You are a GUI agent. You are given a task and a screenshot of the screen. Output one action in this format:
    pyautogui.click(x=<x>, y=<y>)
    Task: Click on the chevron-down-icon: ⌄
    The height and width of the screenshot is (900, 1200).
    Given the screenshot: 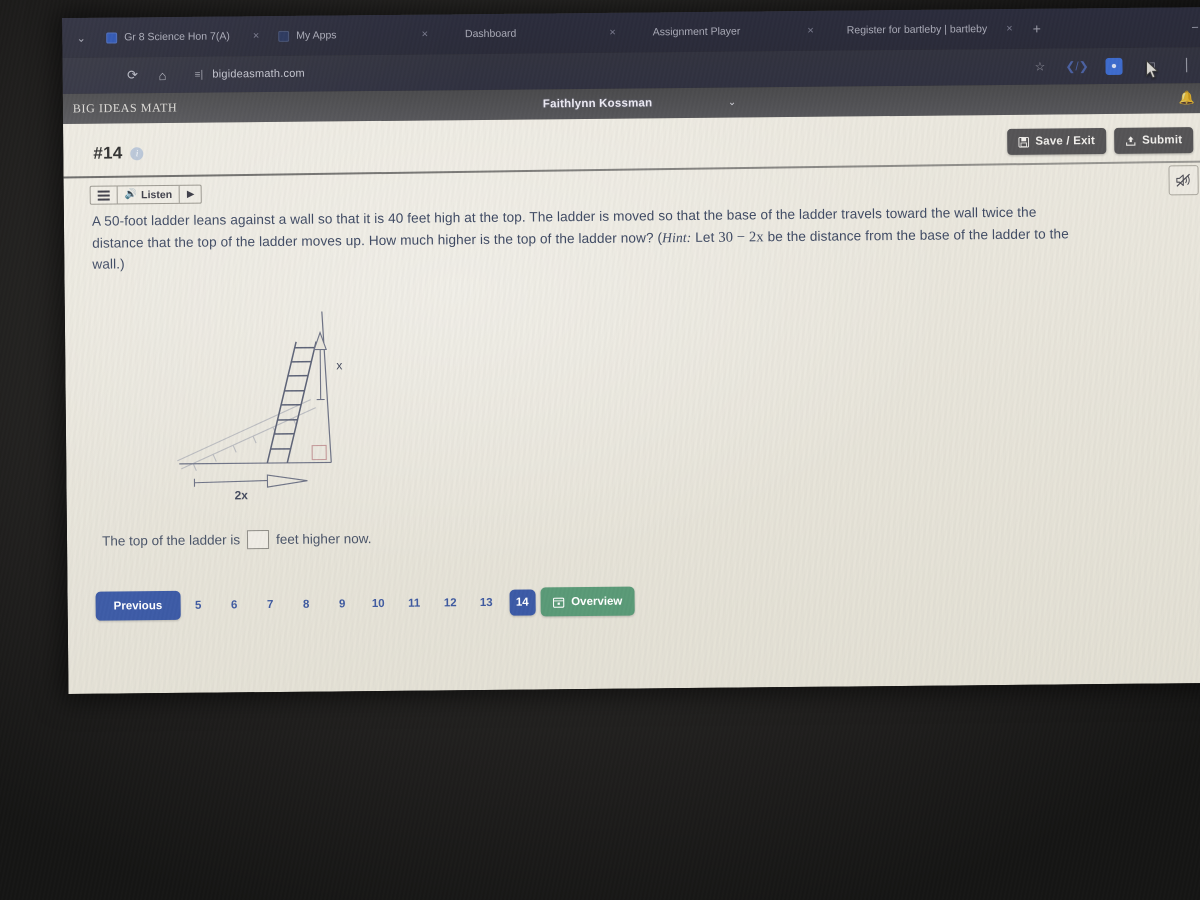 What is the action you would take?
    pyautogui.click(x=732, y=102)
    